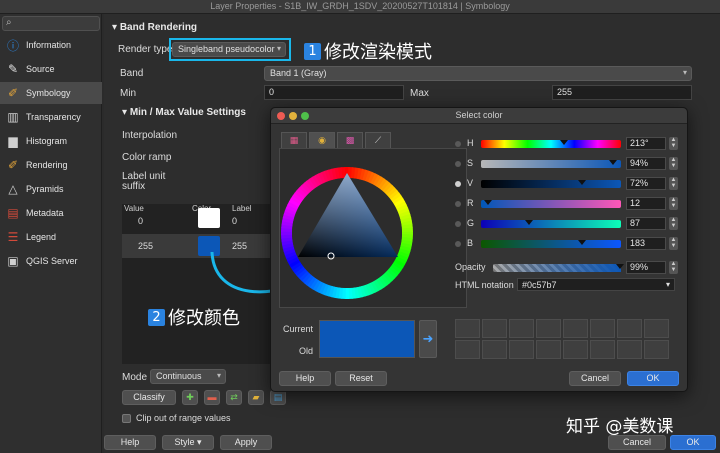  Describe the element at coordinates (646, 223) in the screenshot. I see `channel-input: 87` at that location.